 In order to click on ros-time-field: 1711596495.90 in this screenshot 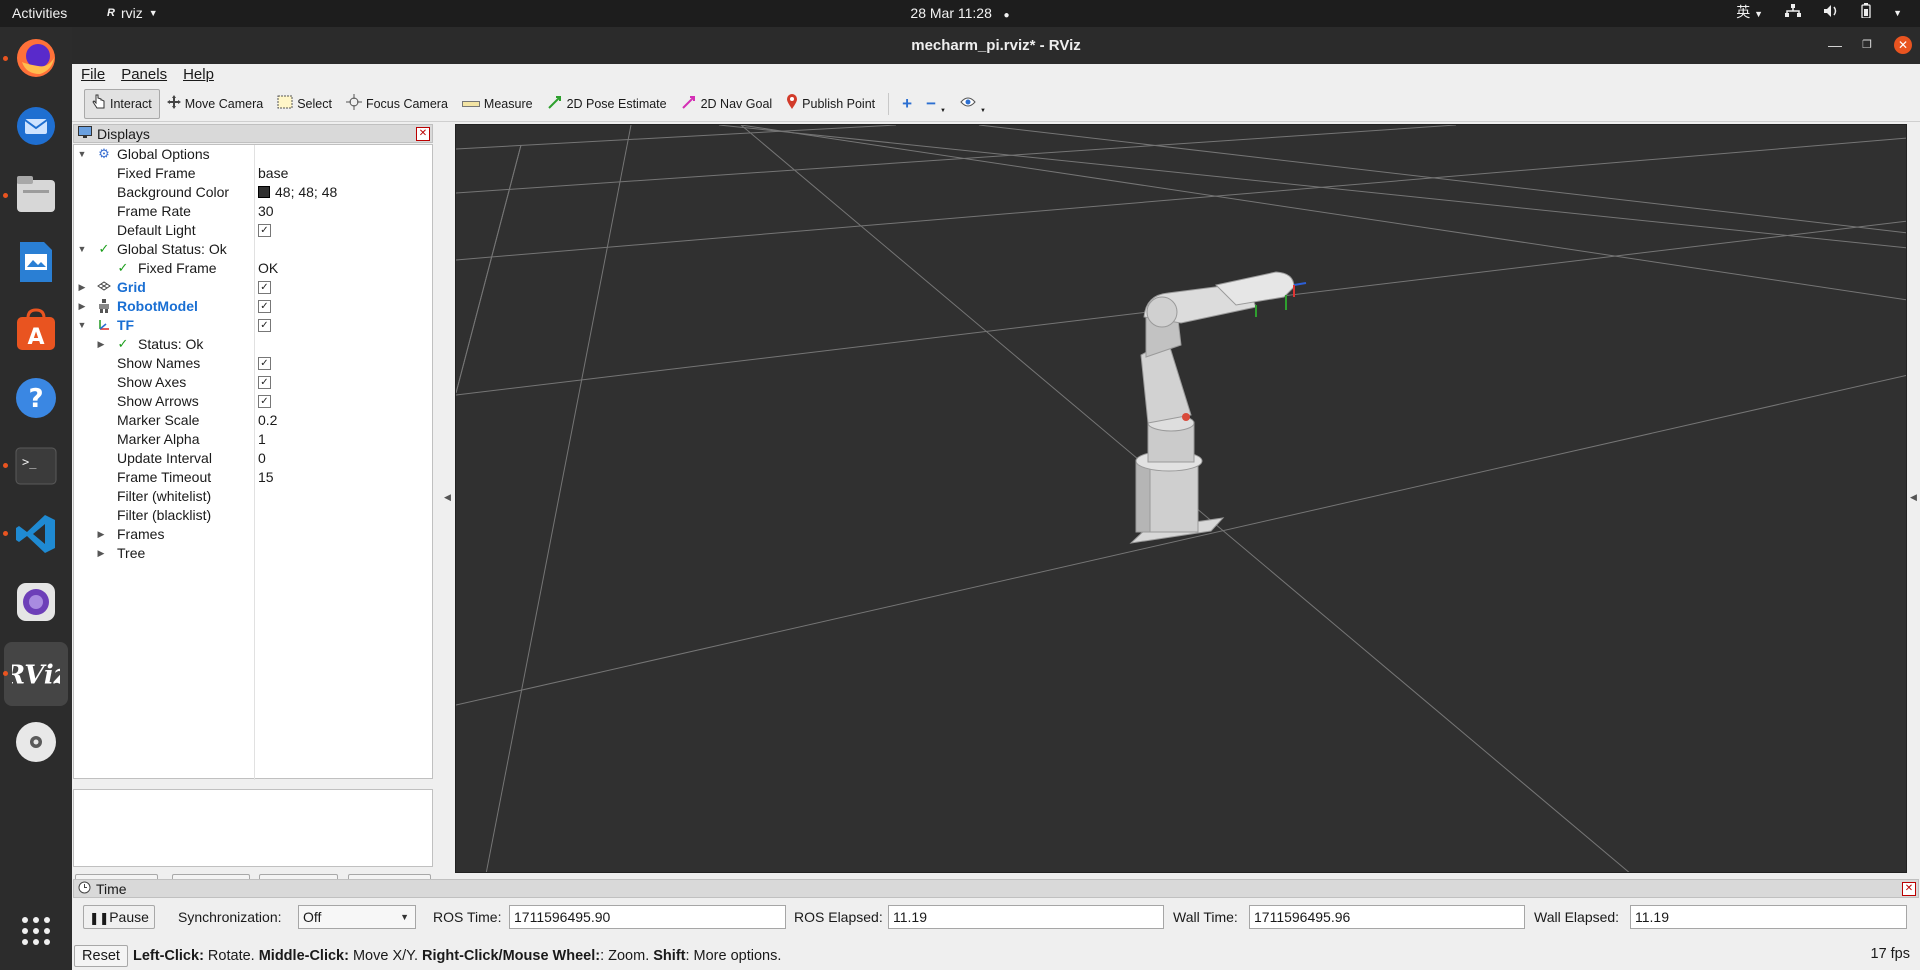, I will do `click(647, 917)`.